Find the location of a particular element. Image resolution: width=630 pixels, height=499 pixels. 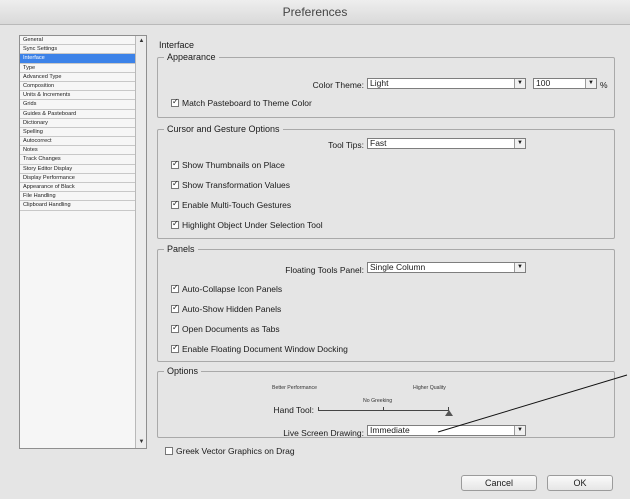

higher-quality-label: Higher Quality is located at coordinates (429, 388).